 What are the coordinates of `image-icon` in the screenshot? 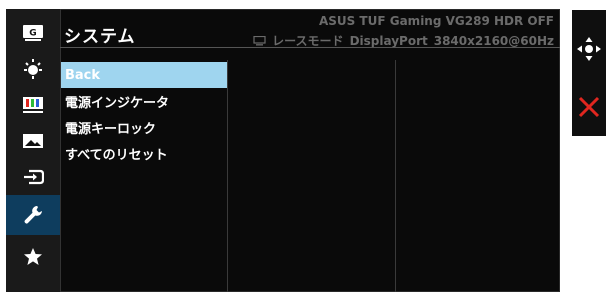 It's located at (33, 141).